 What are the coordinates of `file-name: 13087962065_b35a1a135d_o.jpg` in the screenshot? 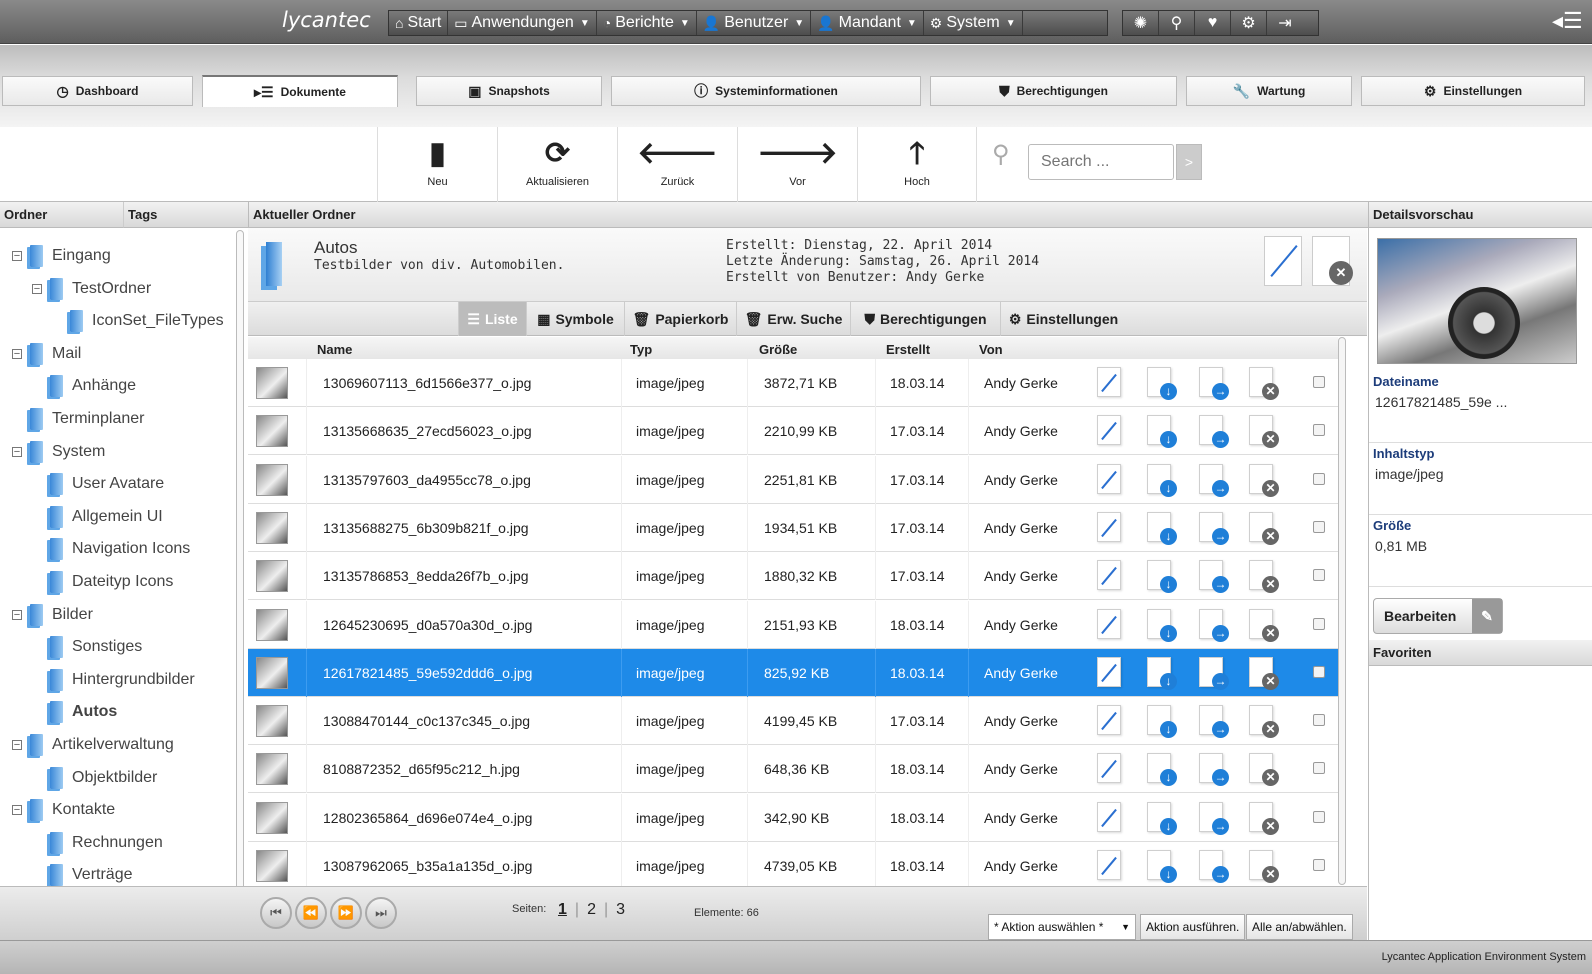 It's located at (463, 866).